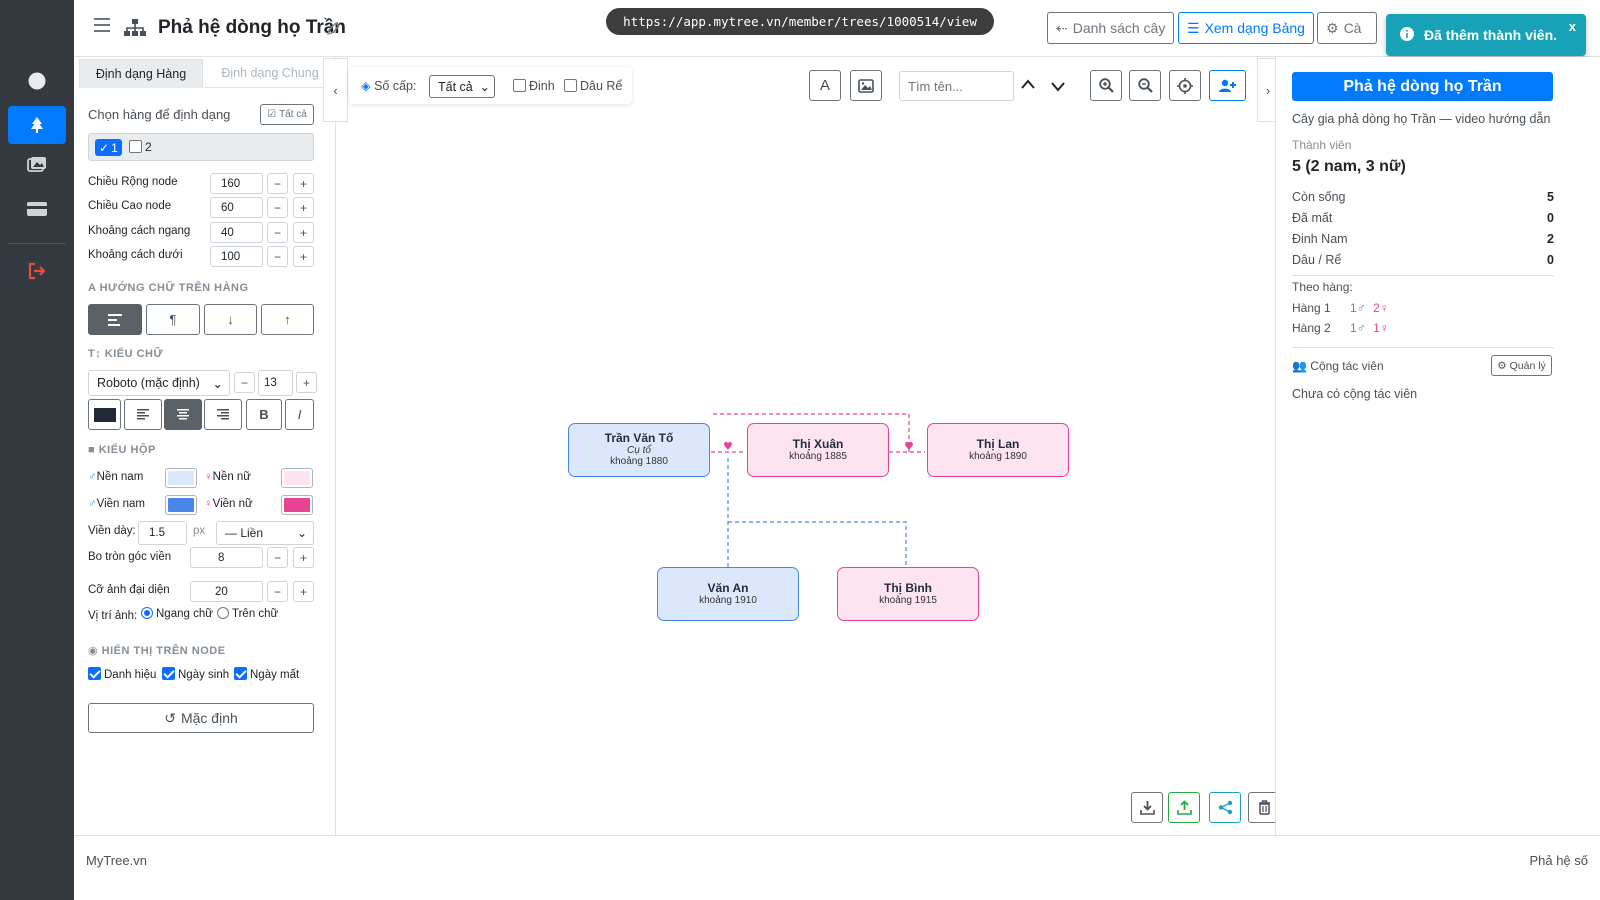 Image resolution: width=1600 pixels, height=900 pixels. Describe the element at coordinates (1550, 239) in the screenshot. I see `stat-value: 2` at that location.